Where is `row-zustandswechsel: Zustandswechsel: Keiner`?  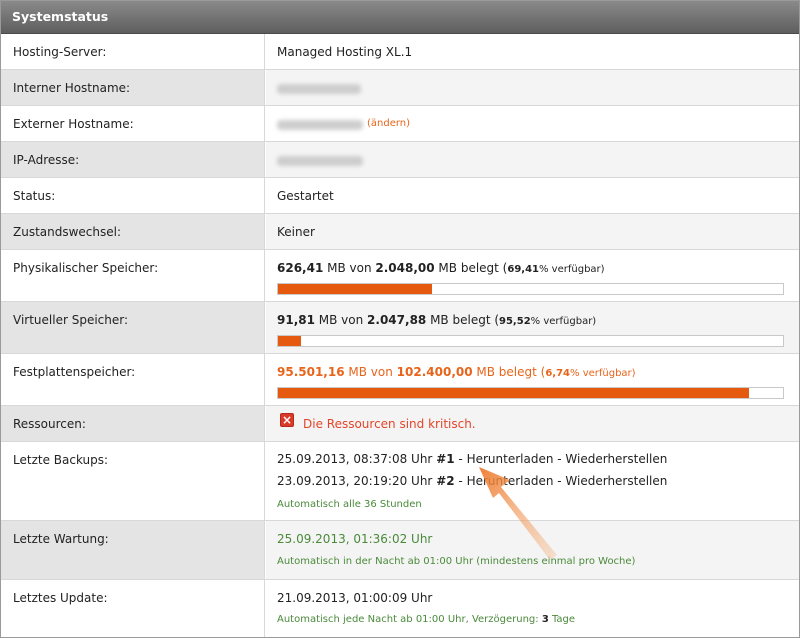 row-zustandswechsel: Zustandswechsel: Keiner is located at coordinates (400, 232).